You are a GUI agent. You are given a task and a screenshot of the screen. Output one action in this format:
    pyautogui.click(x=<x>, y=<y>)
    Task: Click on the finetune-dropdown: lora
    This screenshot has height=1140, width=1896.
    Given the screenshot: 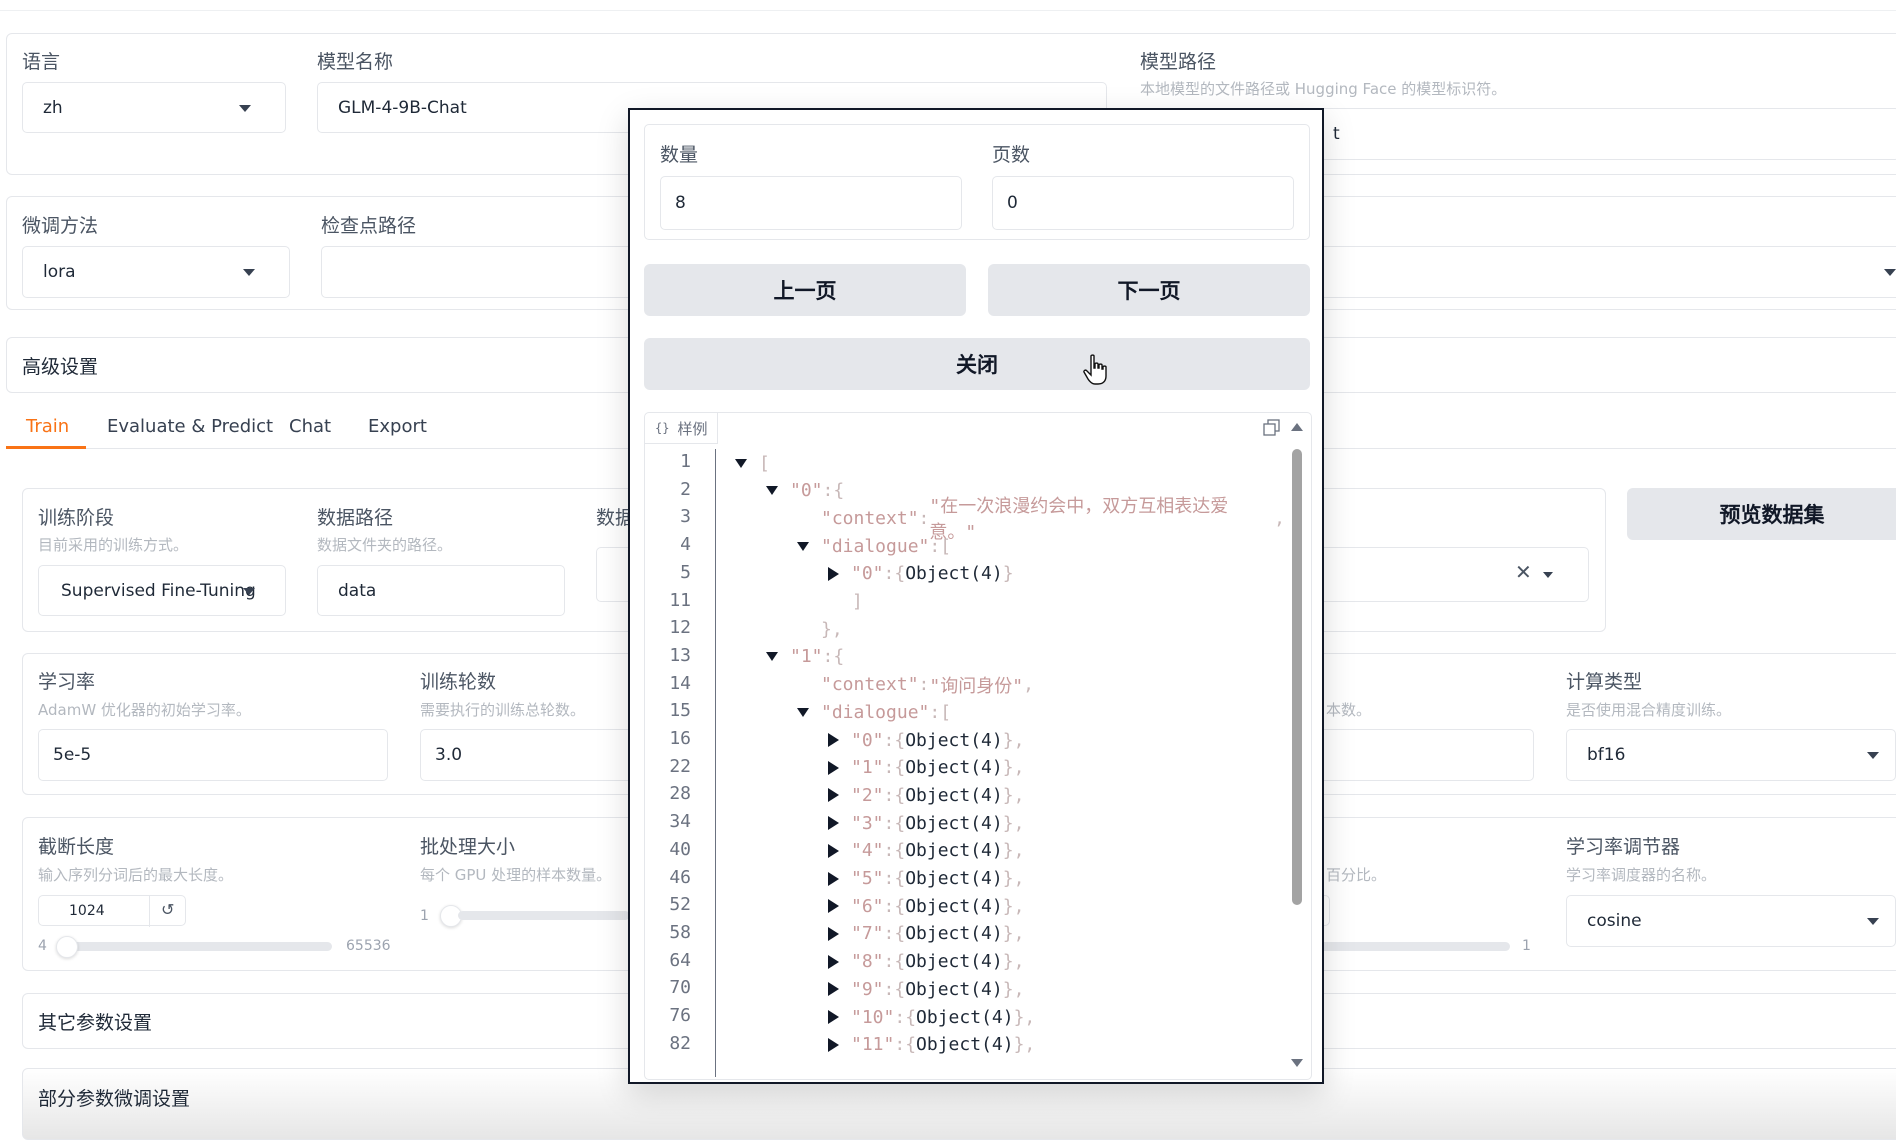 What is the action you would take?
    pyautogui.click(x=156, y=272)
    